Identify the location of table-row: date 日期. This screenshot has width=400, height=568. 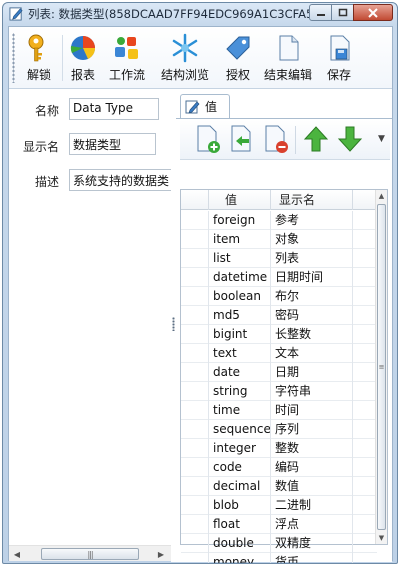
(279, 372).